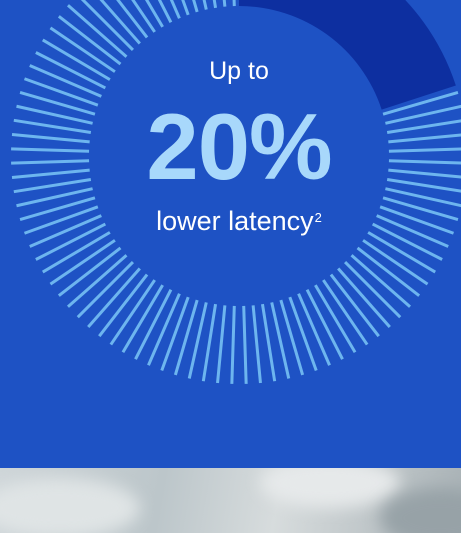 This screenshot has height=533, width=461. I want to click on stat-prefix: Up to, so click(239, 71).